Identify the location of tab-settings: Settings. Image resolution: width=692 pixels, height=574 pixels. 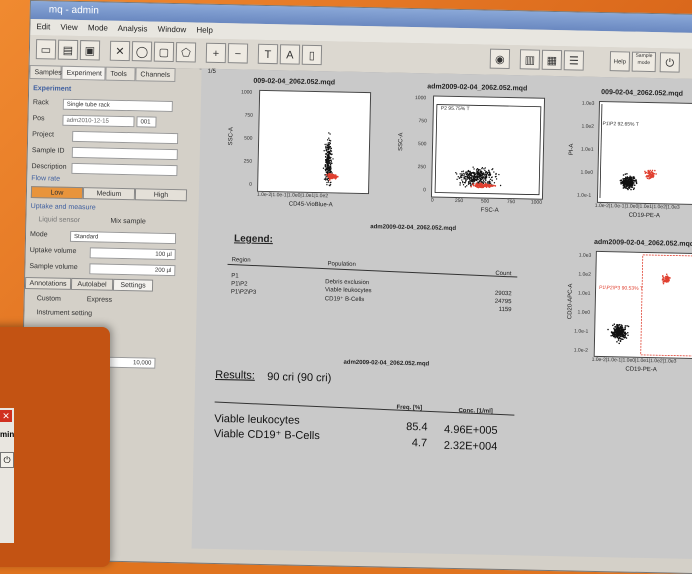
(133, 285).